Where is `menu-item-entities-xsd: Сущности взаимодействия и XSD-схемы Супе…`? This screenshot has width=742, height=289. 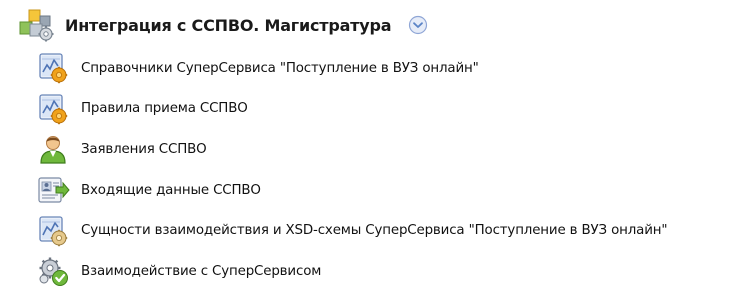 menu-item-entities-xsd: Сущности взаимодействия и XSD-схемы Супе… is located at coordinates (386, 230).